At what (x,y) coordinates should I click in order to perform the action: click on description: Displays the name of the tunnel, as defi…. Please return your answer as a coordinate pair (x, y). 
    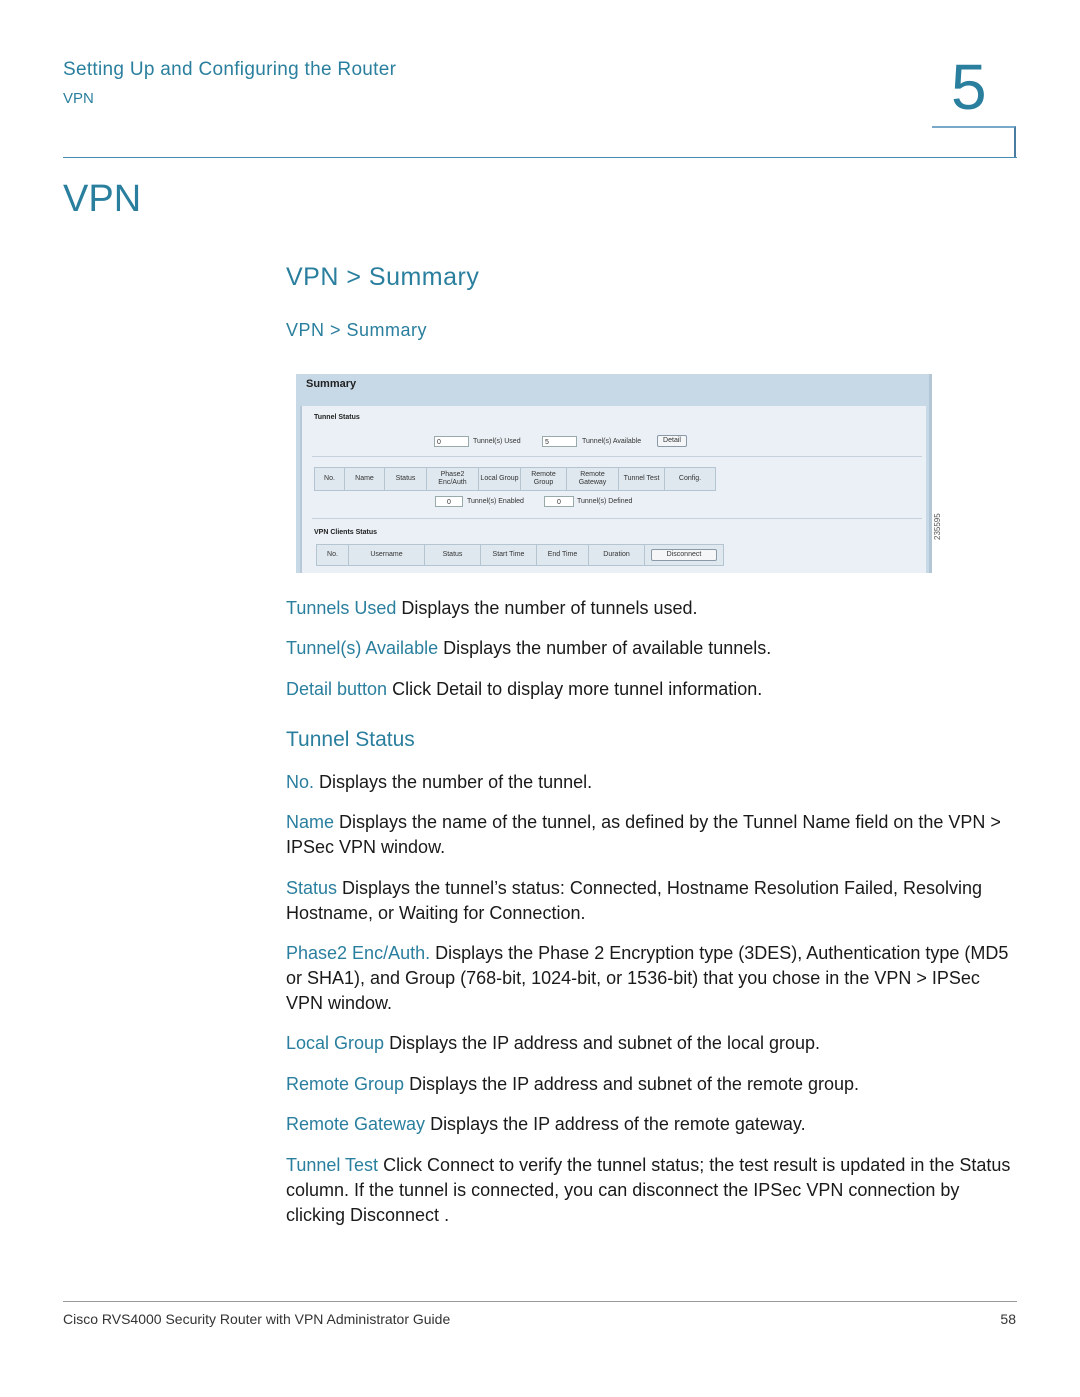
    Looking at the image, I should click on (643, 834).